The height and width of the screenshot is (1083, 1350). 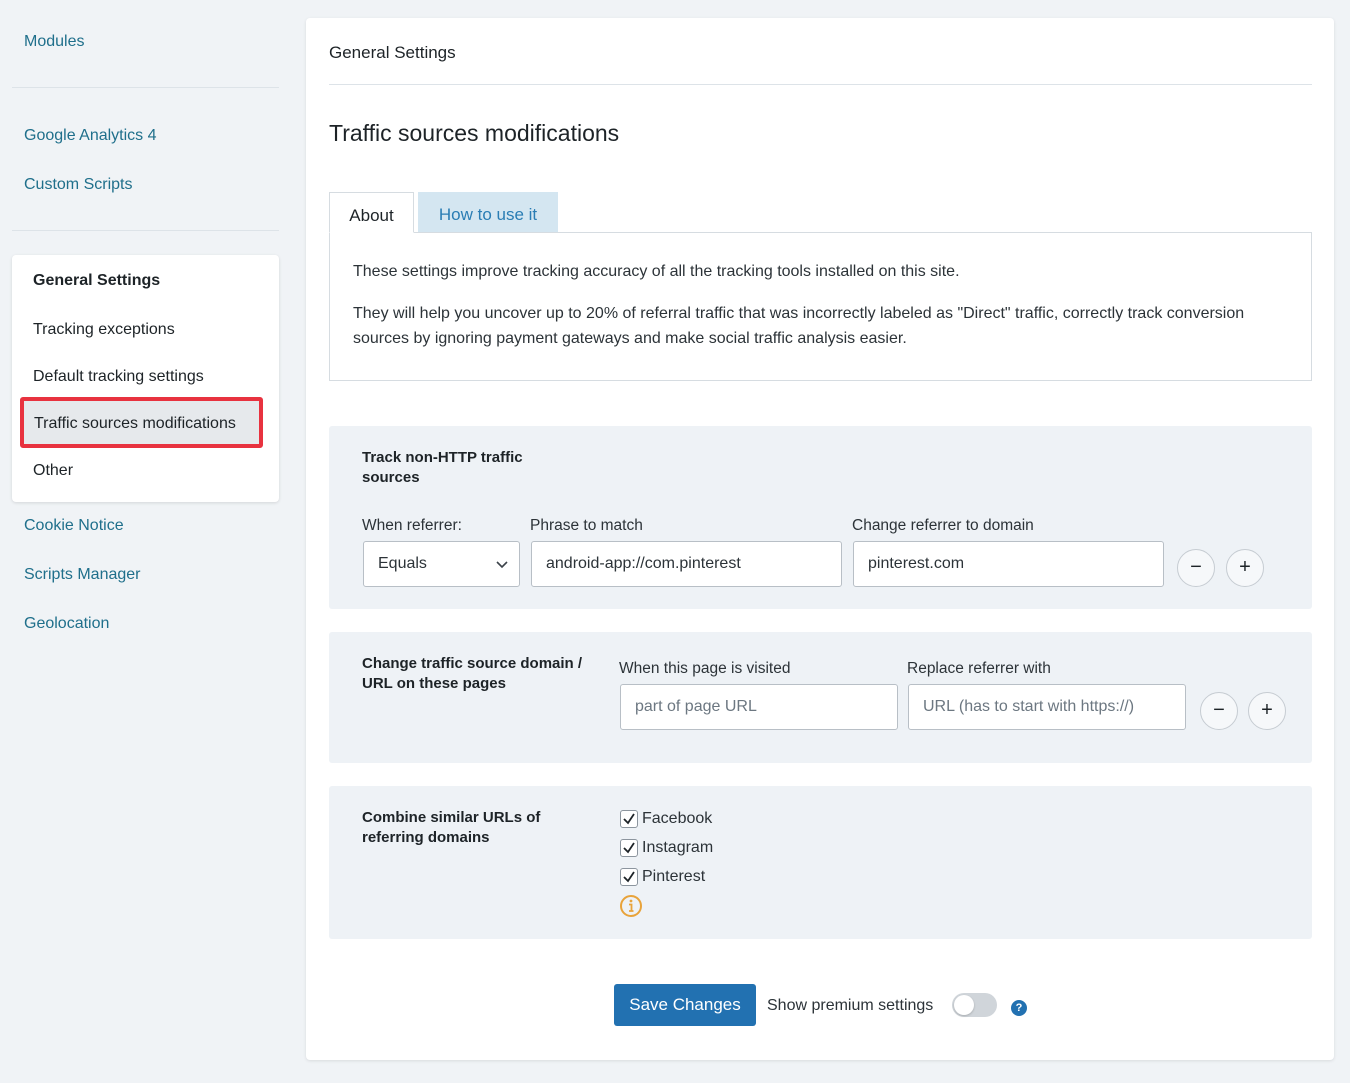 What do you see at coordinates (135, 423) in the screenshot?
I see `sidebar-item-label: Traffic sources modifications` at bounding box center [135, 423].